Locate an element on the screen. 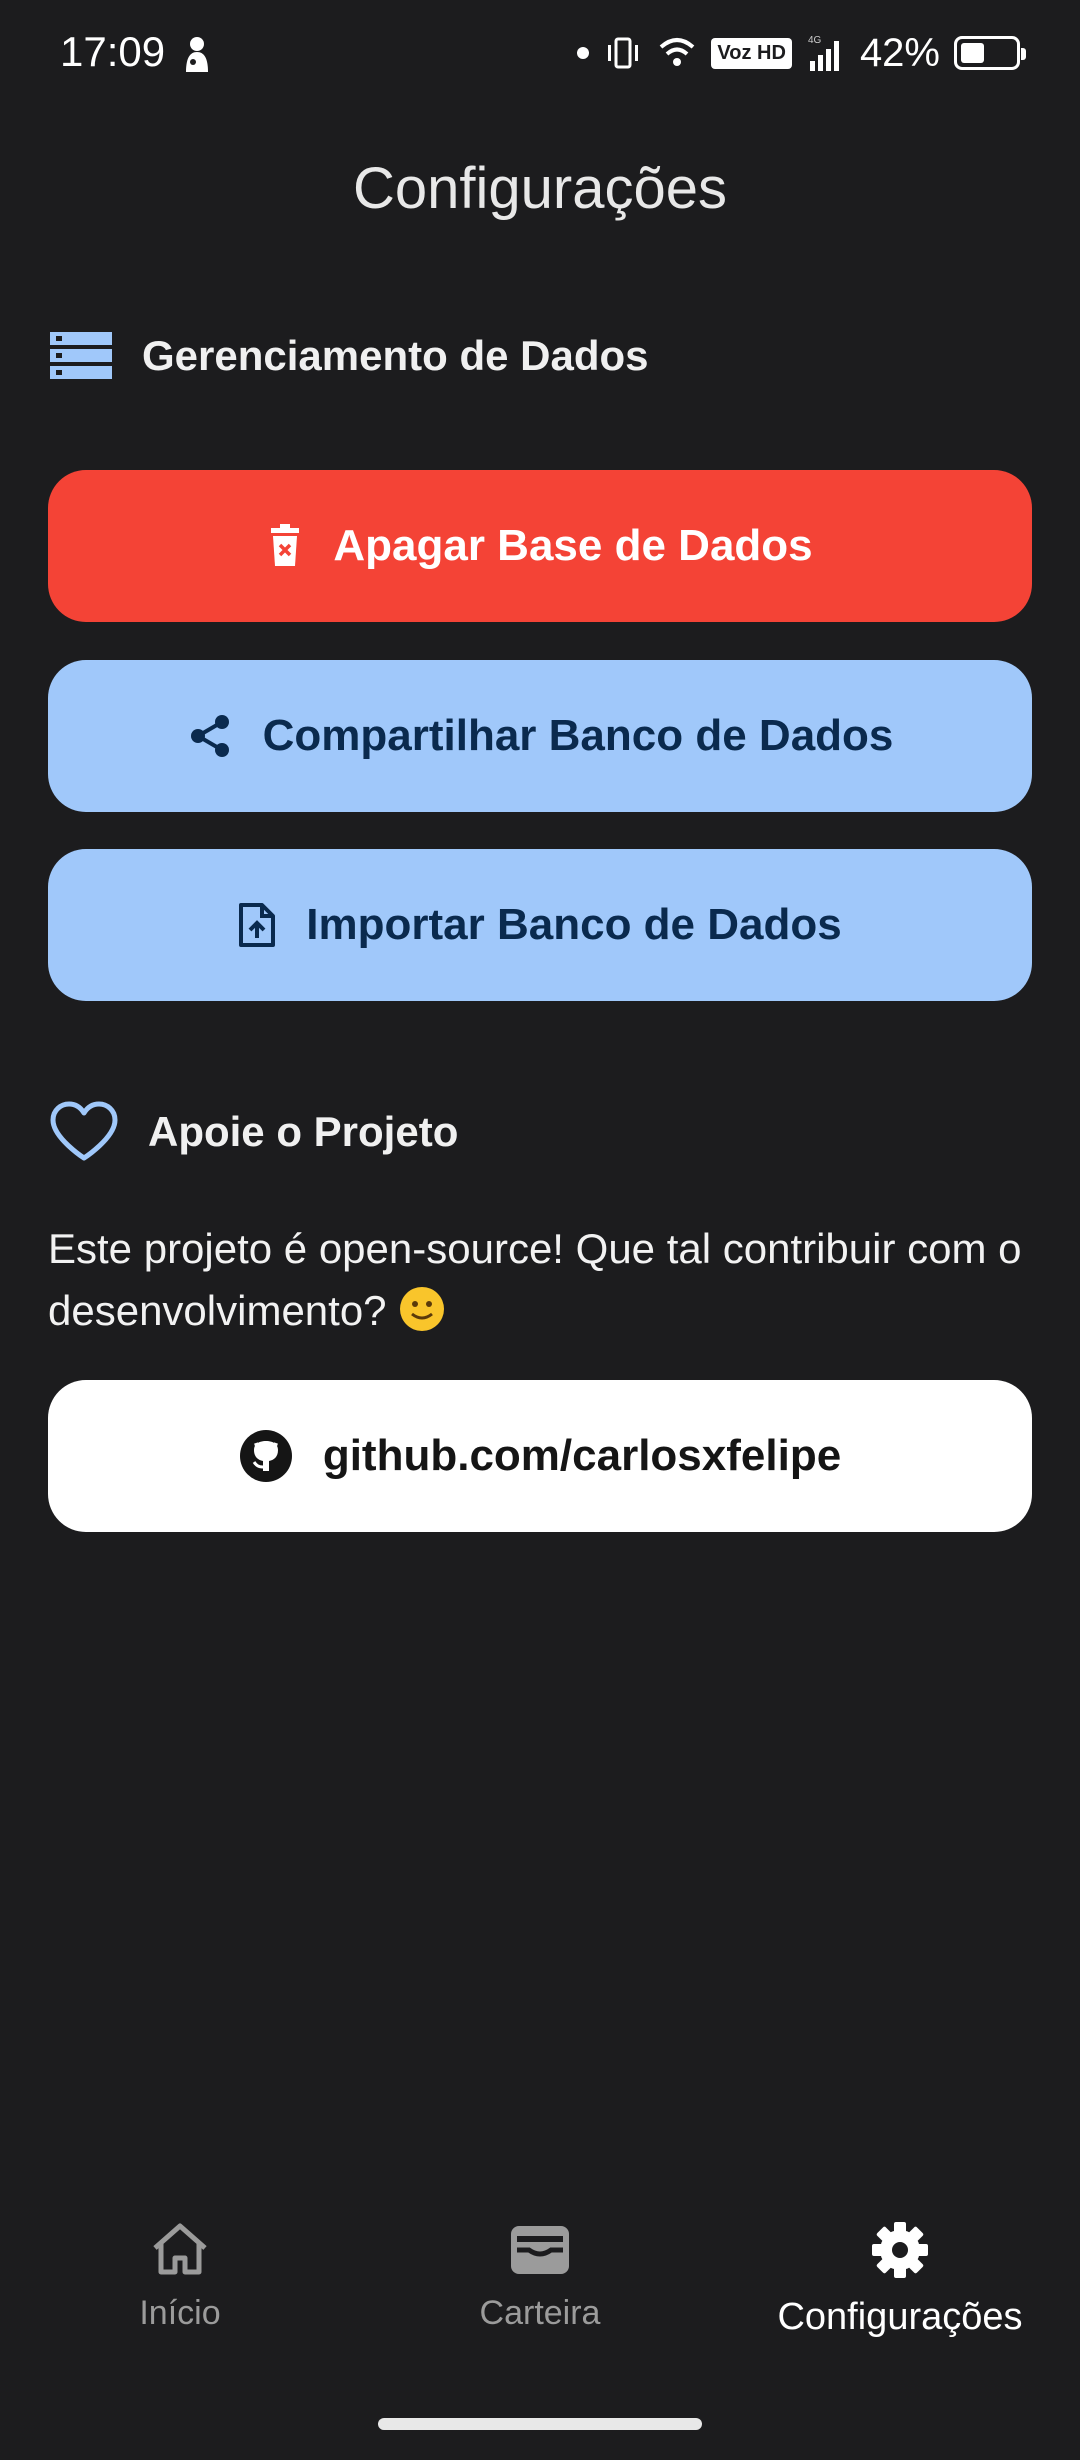 The height and width of the screenshot is (2460, 1080). nav-item-configuracoes: Configurações is located at coordinates (900, 2279).